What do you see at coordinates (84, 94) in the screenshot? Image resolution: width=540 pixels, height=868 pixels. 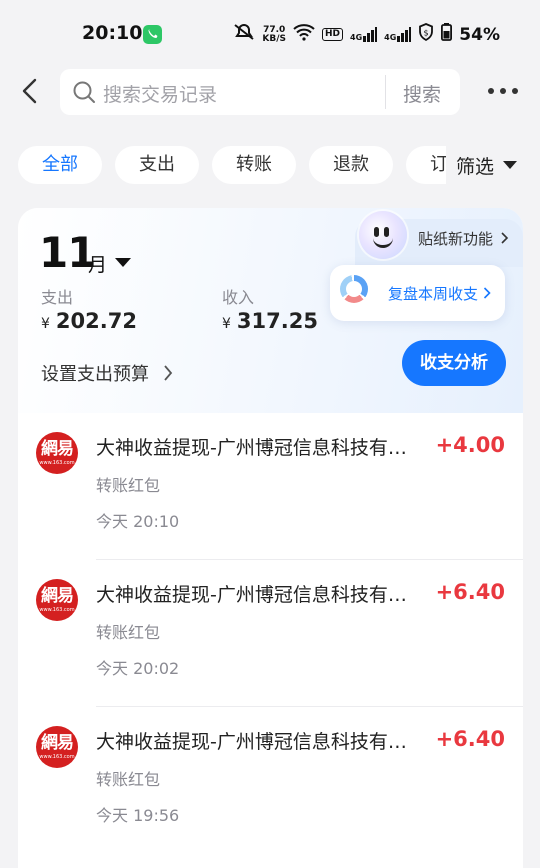 I see `search-icon` at bounding box center [84, 94].